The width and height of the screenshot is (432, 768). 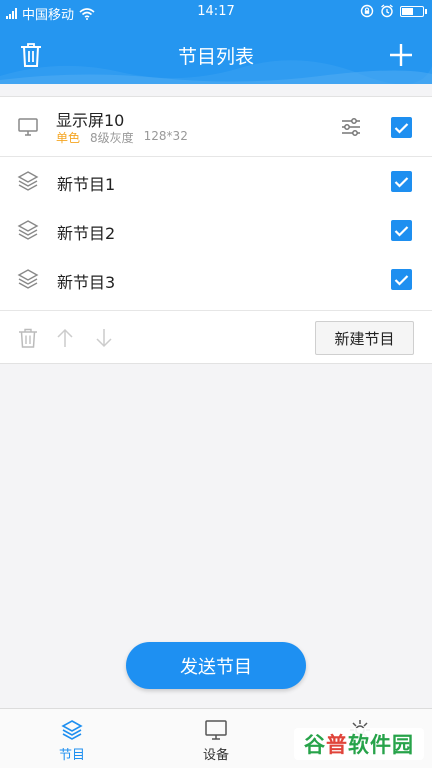 I want to click on watermark-logo: 谷普软件园, so click(x=359, y=744).